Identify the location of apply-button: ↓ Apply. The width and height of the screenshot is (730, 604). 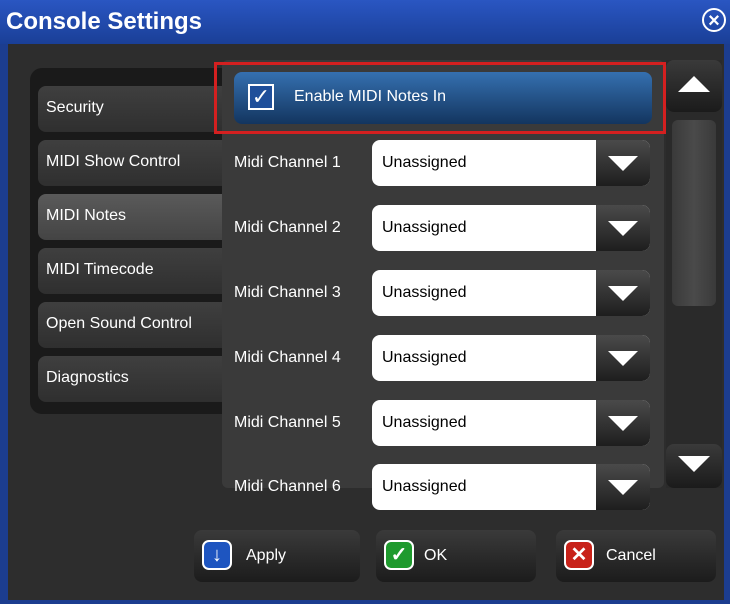
(277, 556).